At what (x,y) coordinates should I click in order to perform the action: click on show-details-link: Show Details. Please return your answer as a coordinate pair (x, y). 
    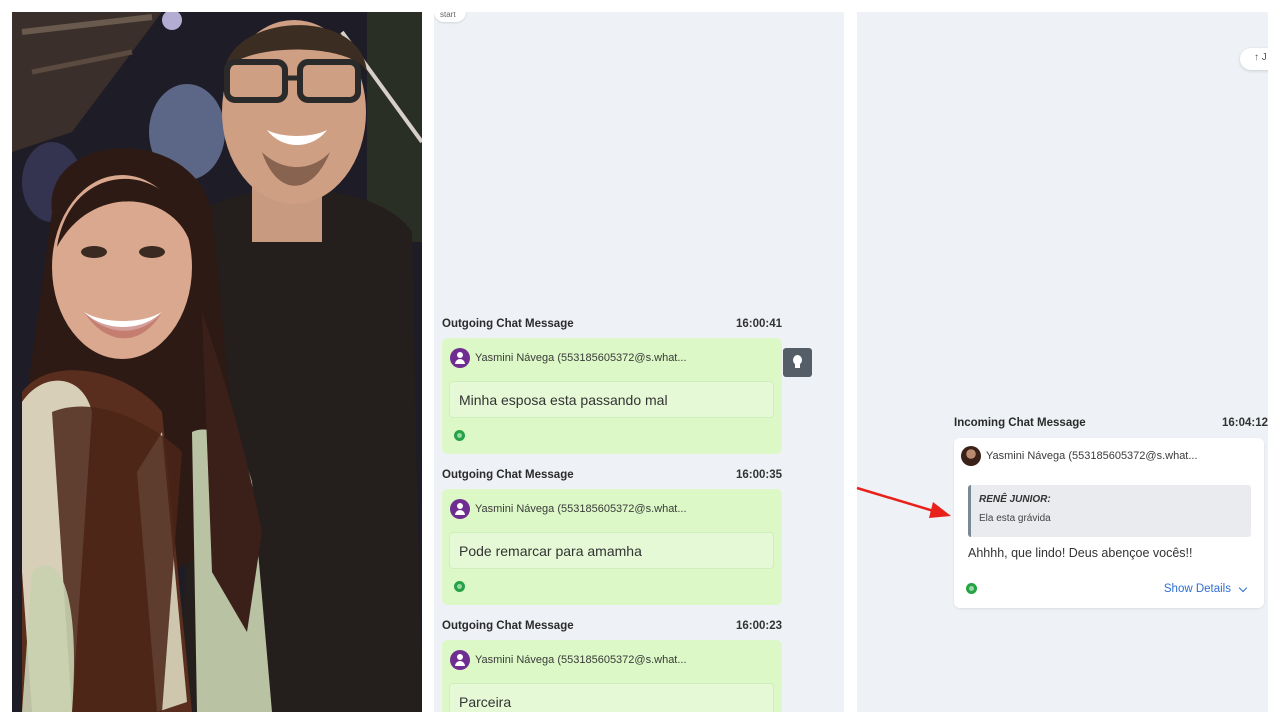
    Looking at the image, I should click on (1205, 589).